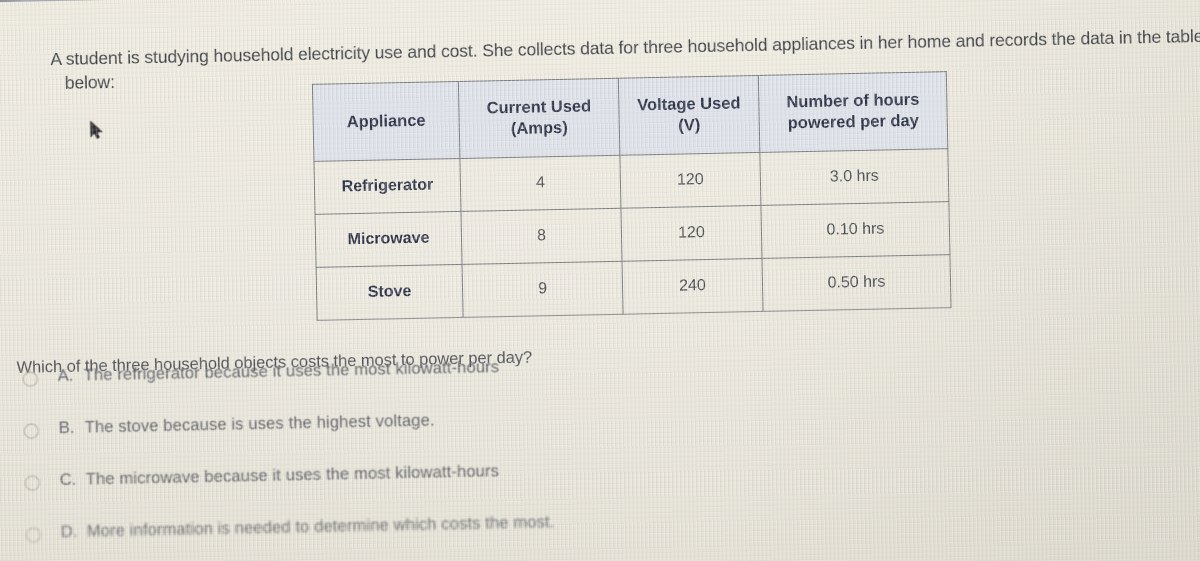 Image resolution: width=1200 pixels, height=561 pixels. I want to click on cell-appliance: Microwave, so click(389, 239).